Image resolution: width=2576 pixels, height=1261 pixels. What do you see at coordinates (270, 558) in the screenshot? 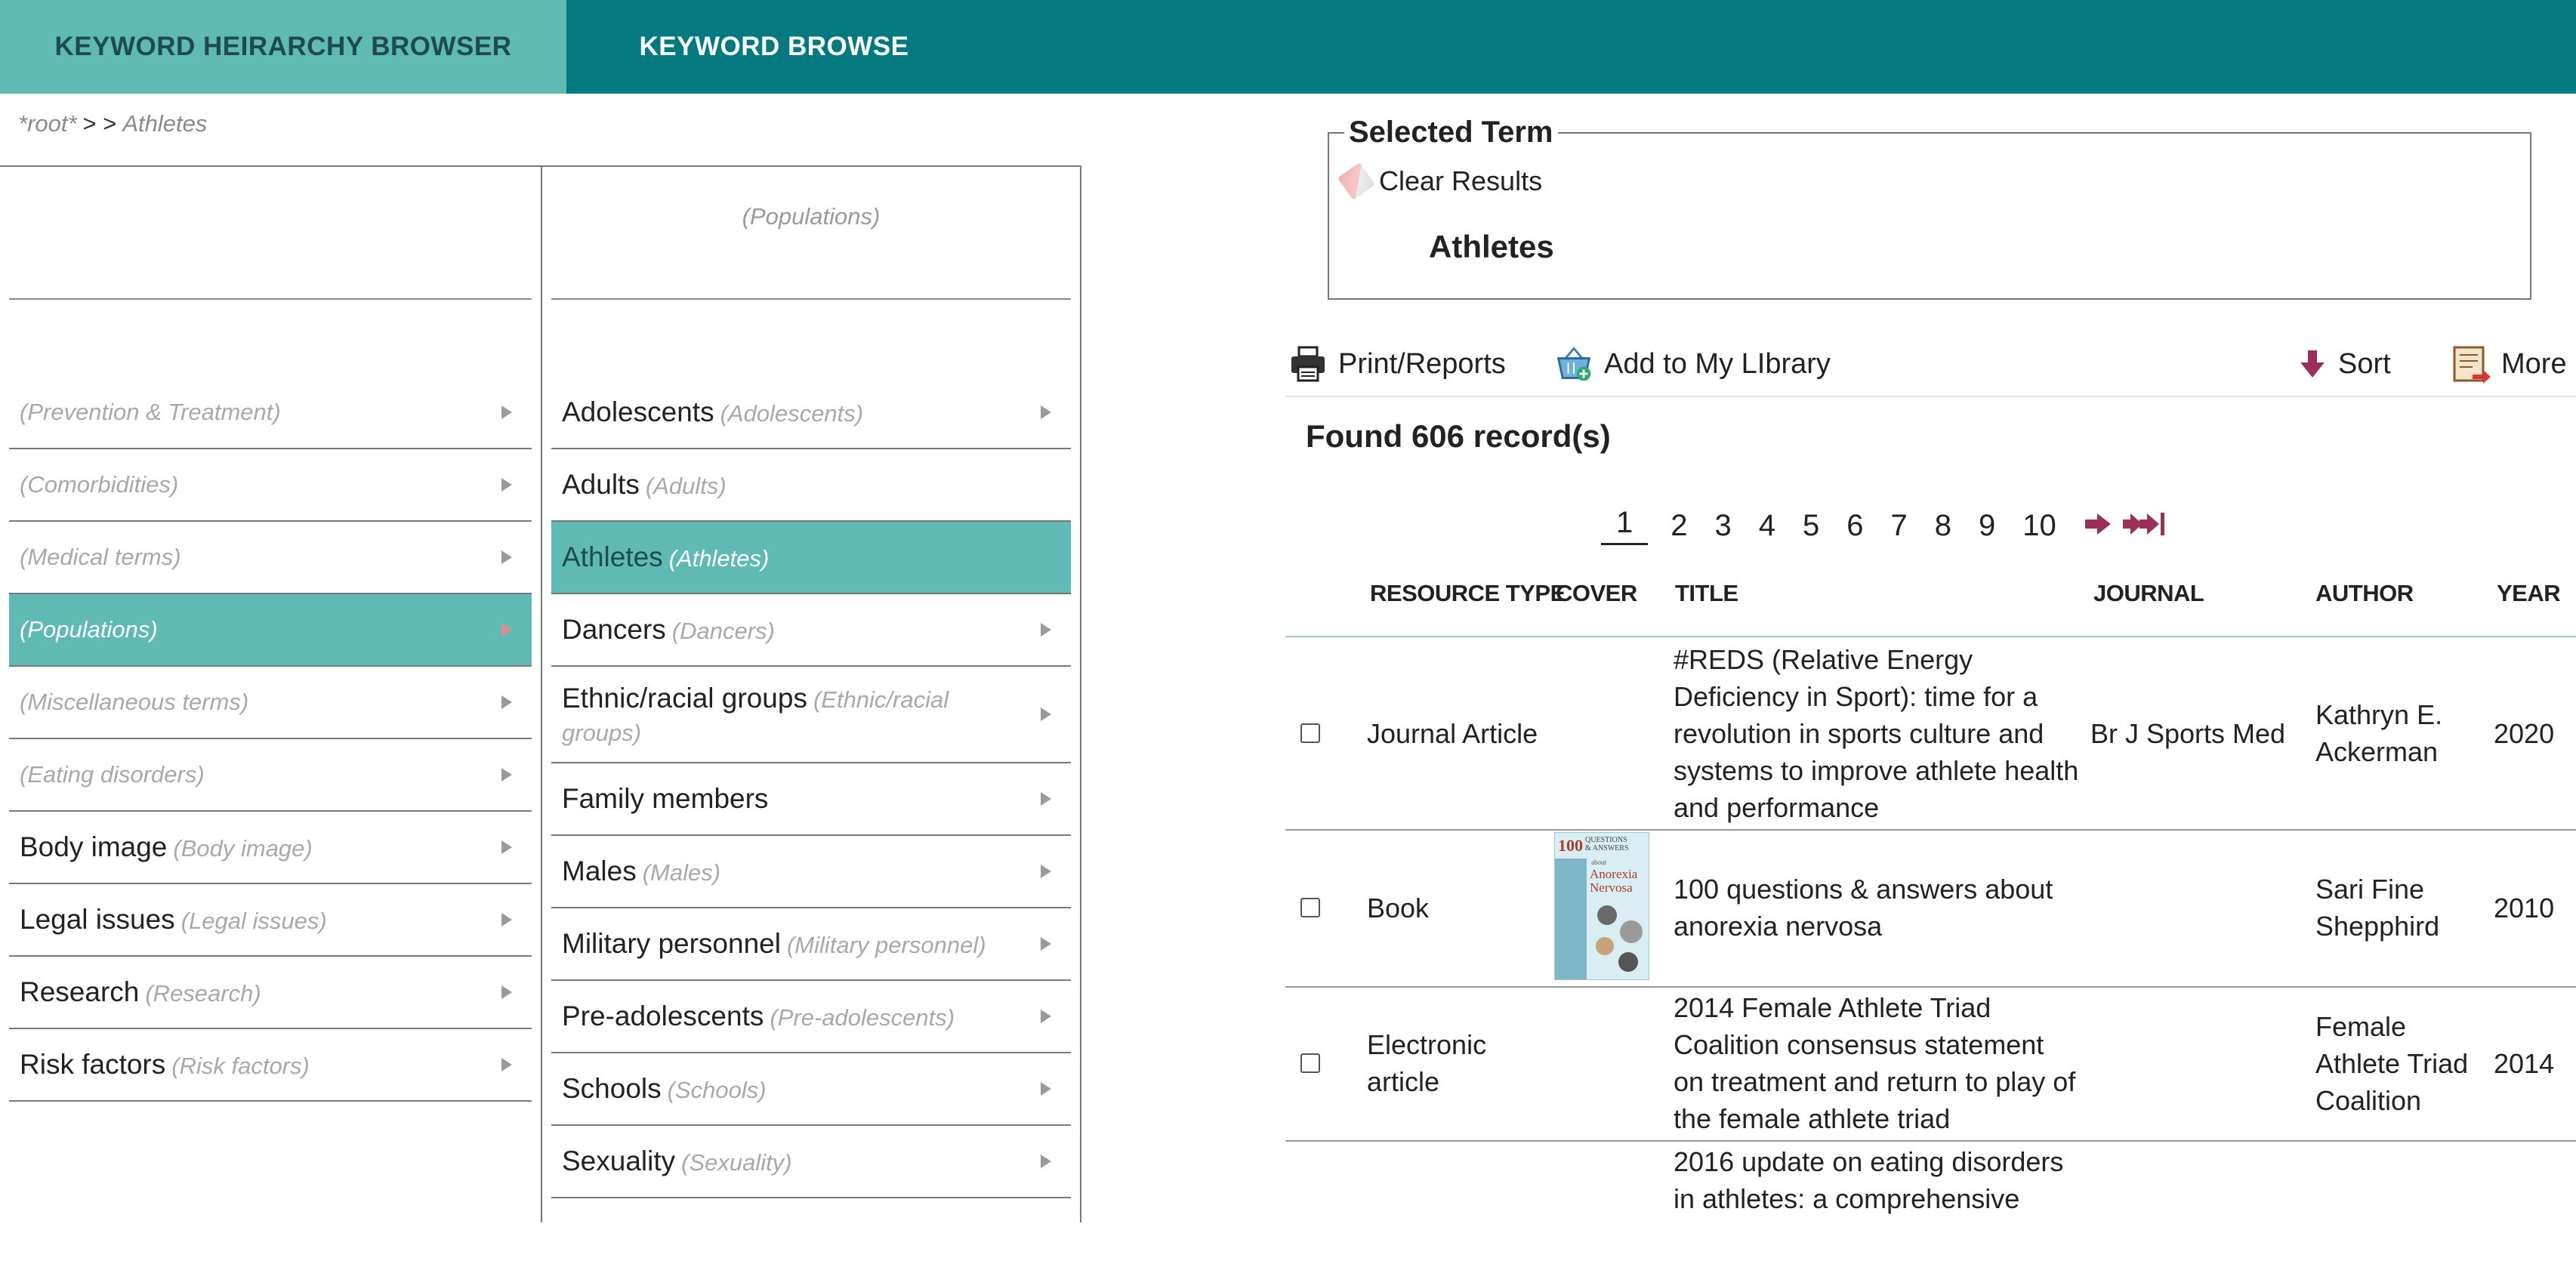
I see `keyword-col1-item: (Medical terms)` at bounding box center [270, 558].